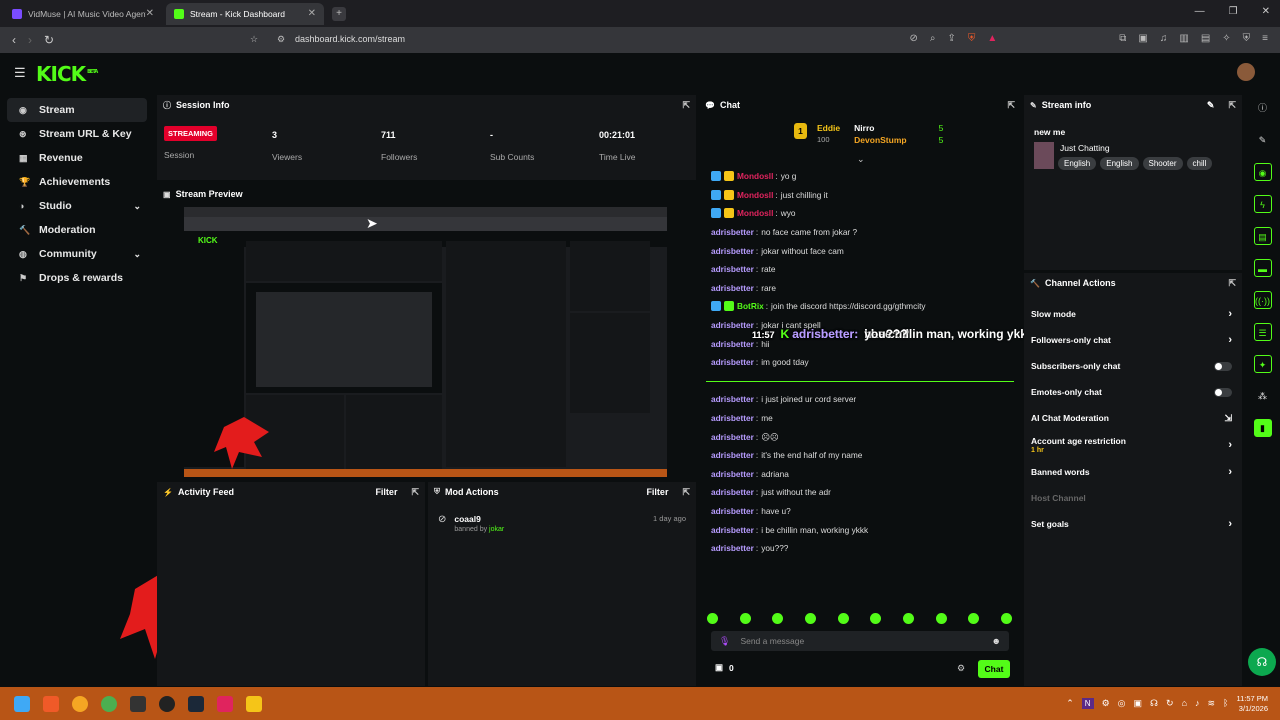  I want to click on chat-bubble-icon: ▬, so click(1262, 268).